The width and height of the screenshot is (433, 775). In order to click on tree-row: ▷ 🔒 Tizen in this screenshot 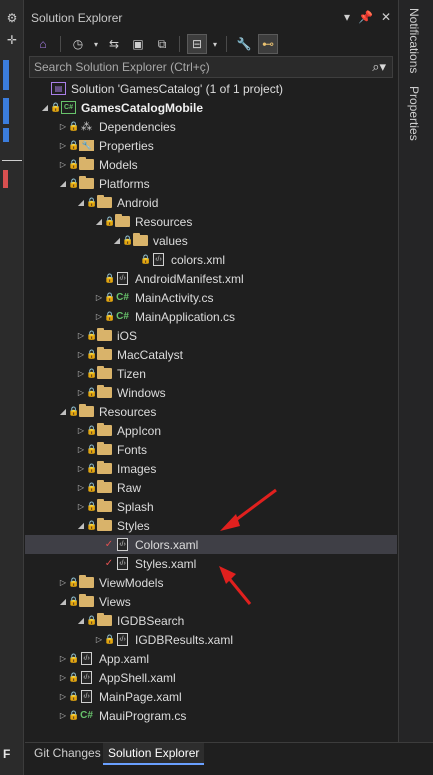, I will do `click(211, 373)`.